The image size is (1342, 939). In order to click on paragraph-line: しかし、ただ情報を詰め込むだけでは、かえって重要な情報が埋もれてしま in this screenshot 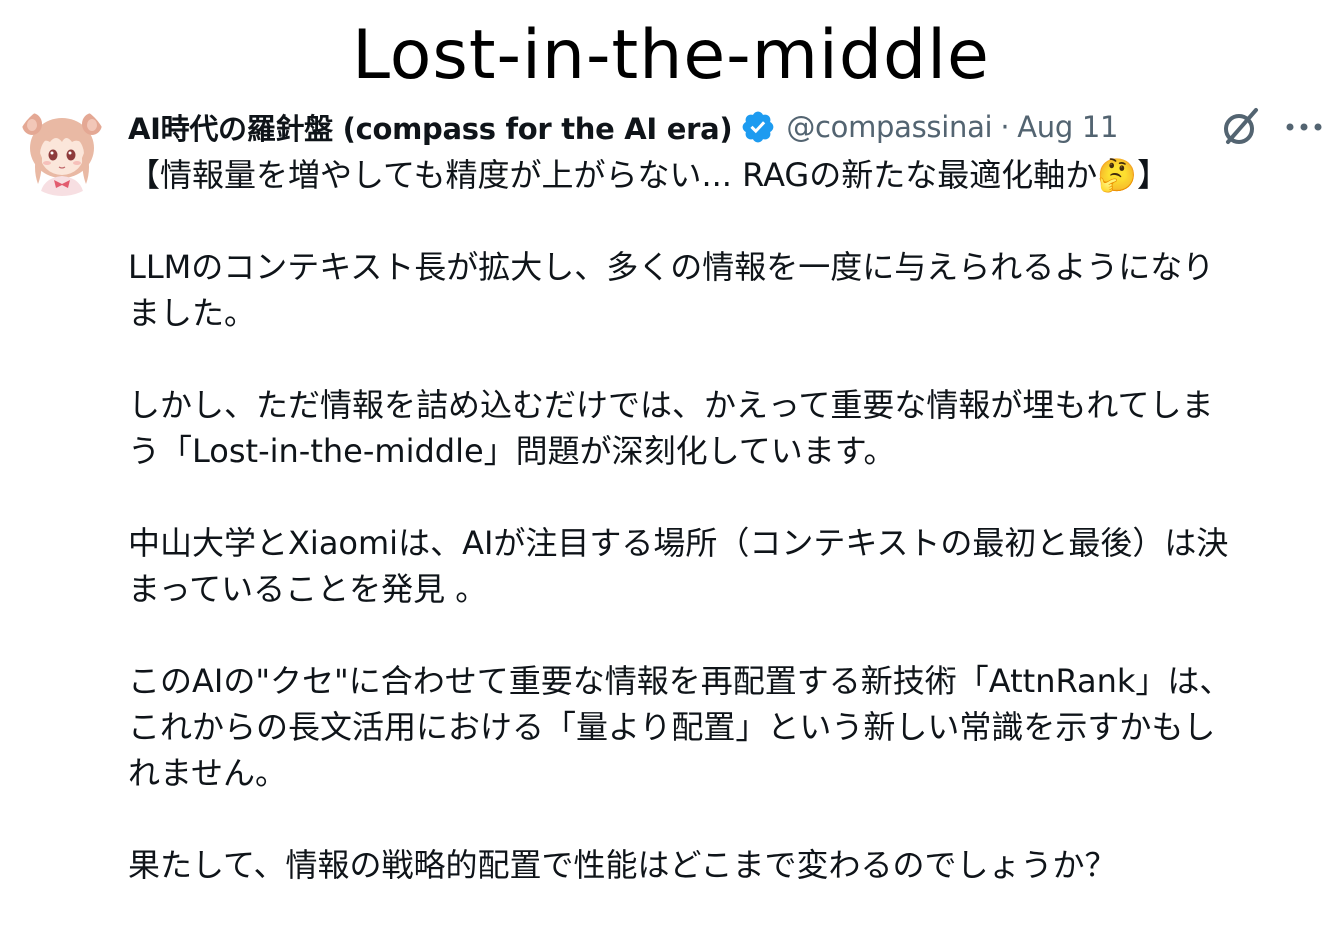, I will do `click(671, 405)`.